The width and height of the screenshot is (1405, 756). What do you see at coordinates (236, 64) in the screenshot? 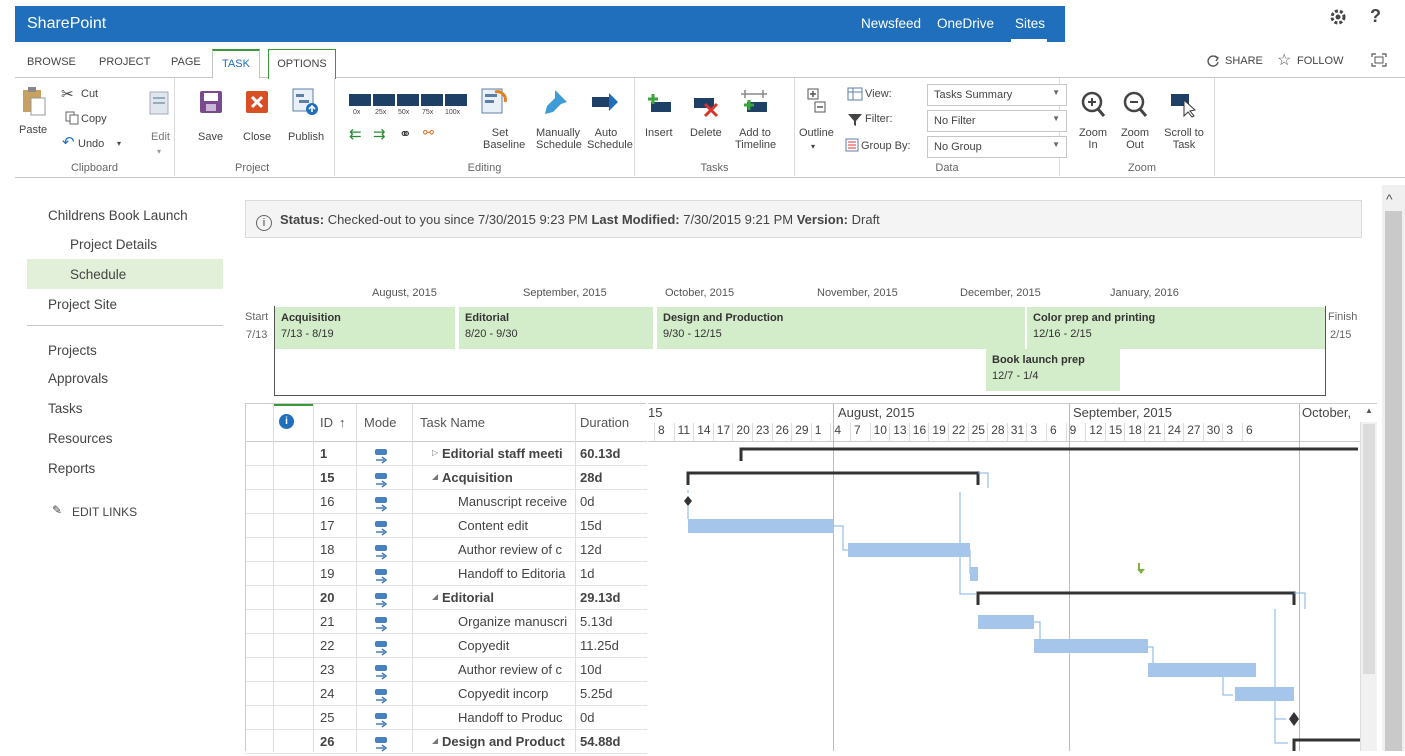
I see `tab-task: TASK` at bounding box center [236, 64].